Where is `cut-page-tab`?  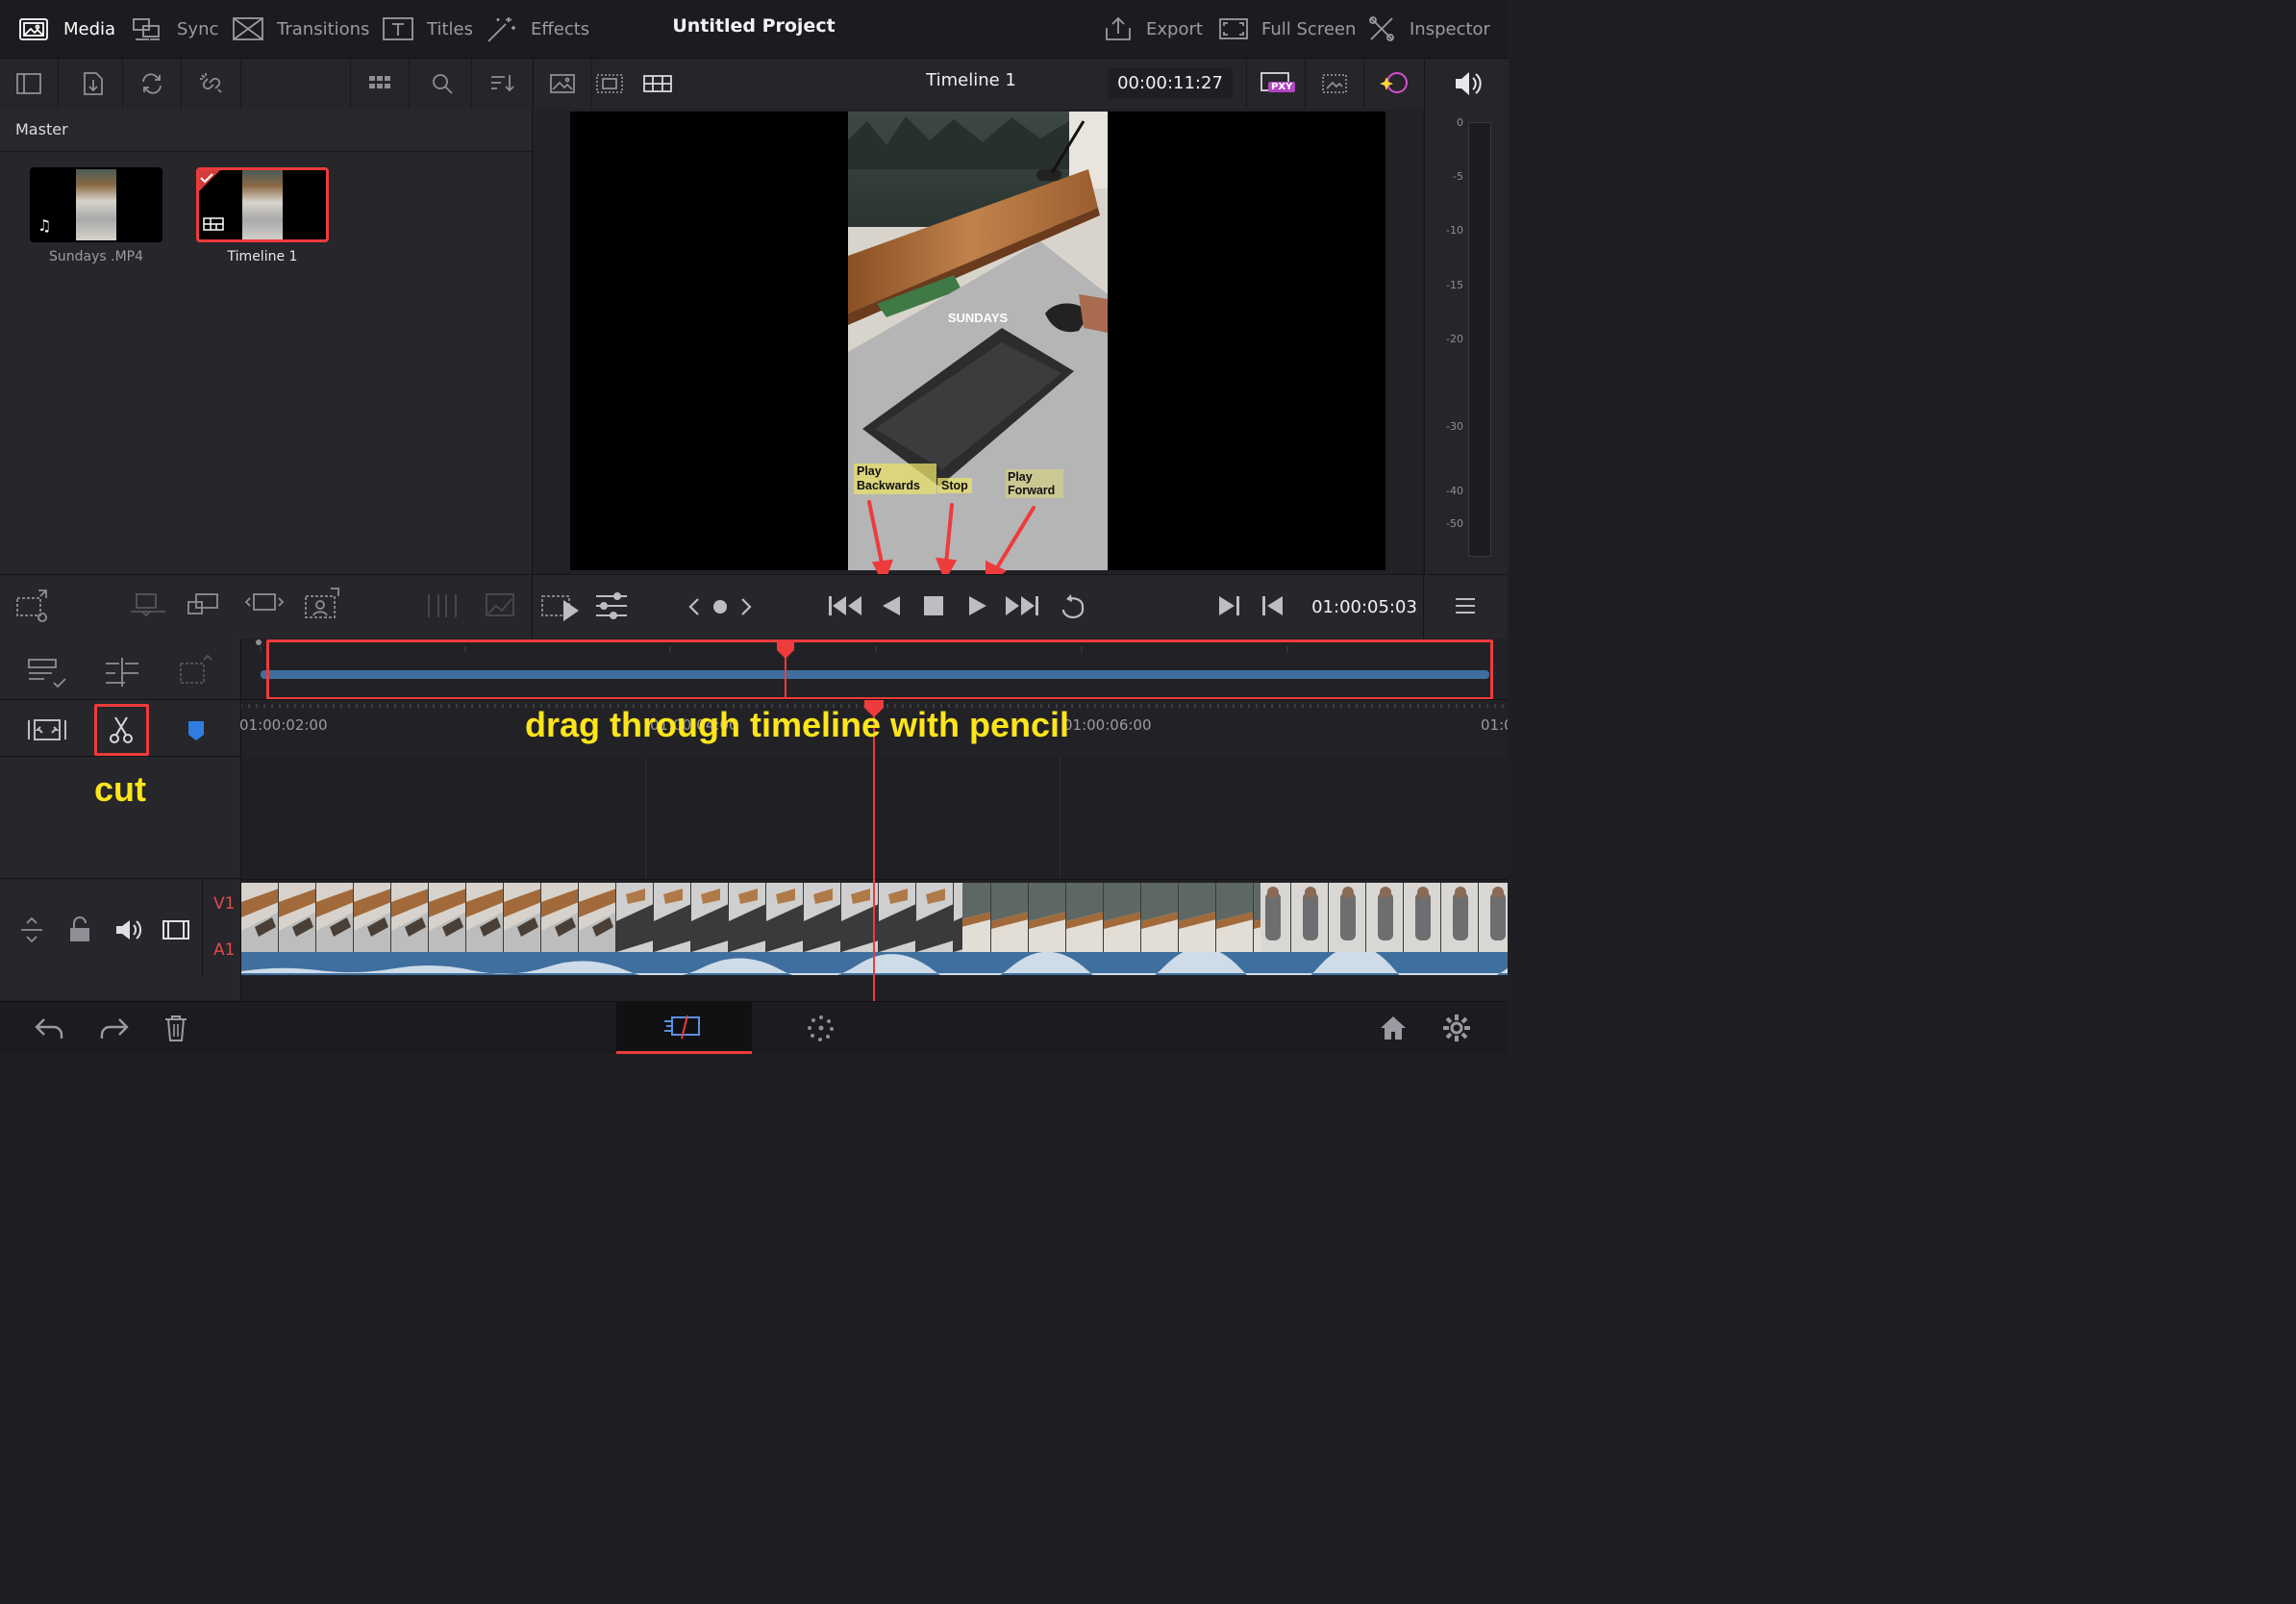
cut-page-tab is located at coordinates (684, 1028).